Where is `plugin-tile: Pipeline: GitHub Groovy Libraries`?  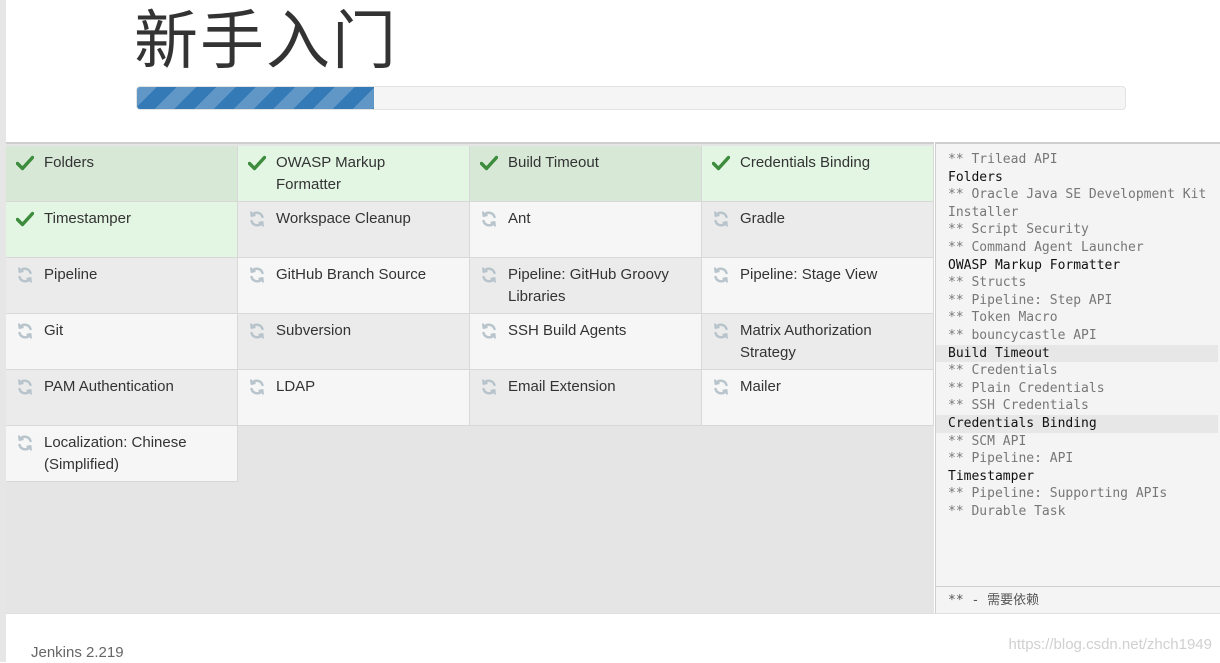
plugin-tile: Pipeline: GitHub Groovy Libraries is located at coordinates (586, 286).